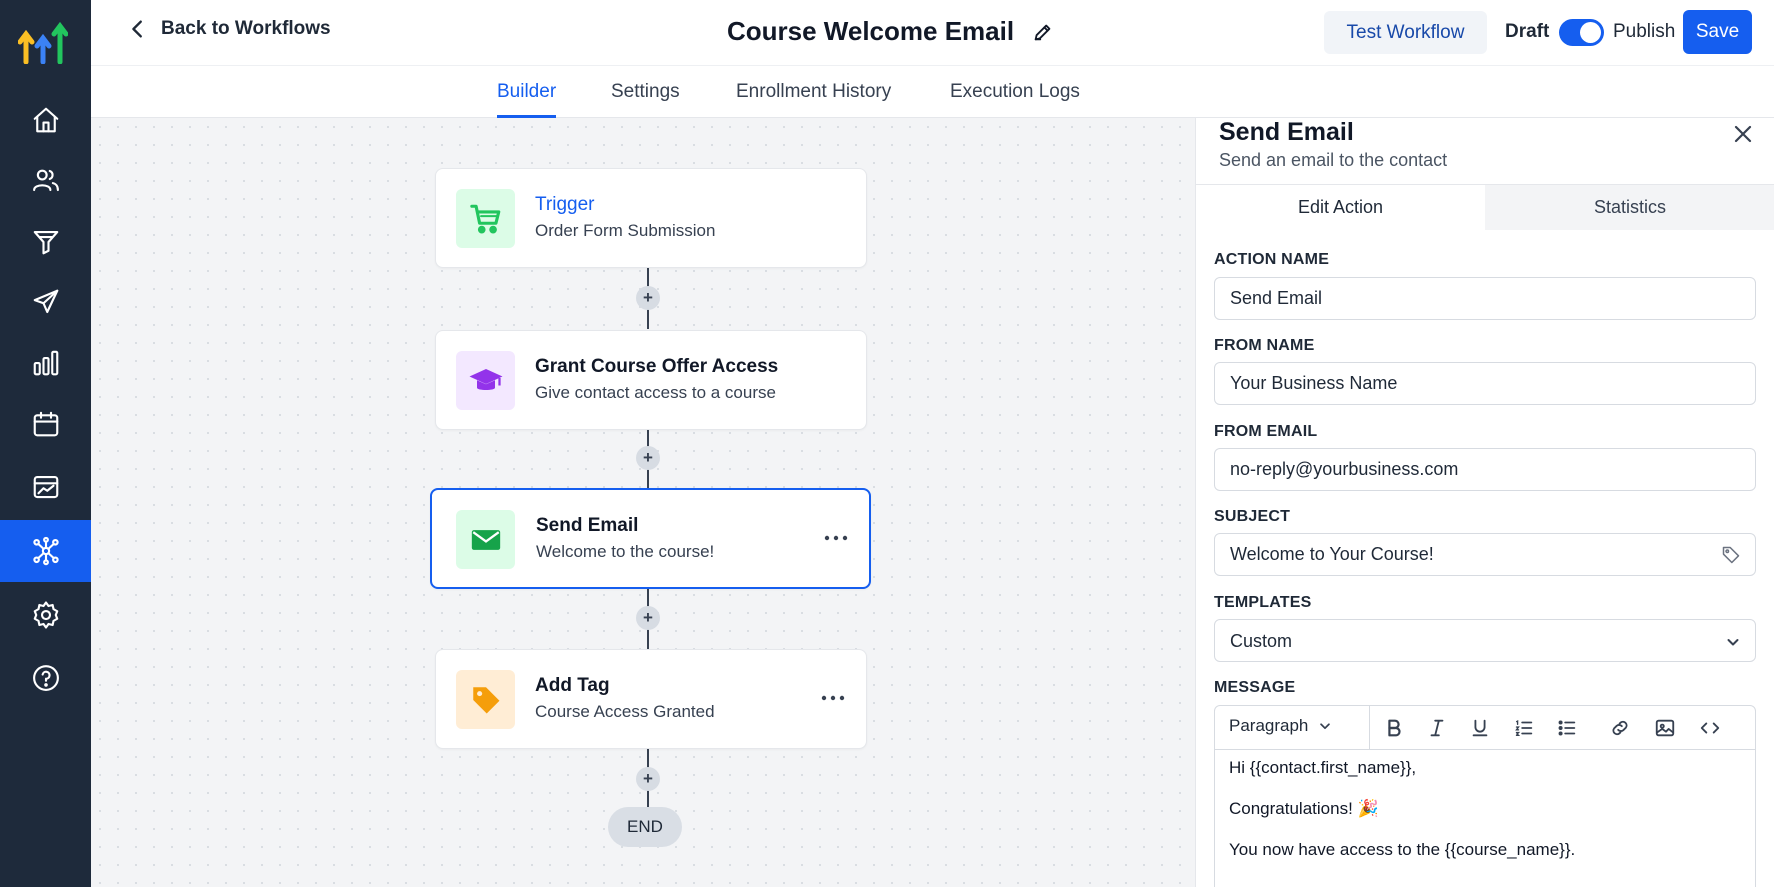 The height and width of the screenshot is (887, 1774). Describe the element at coordinates (45, 678) in the screenshot. I see `help-icon` at that location.